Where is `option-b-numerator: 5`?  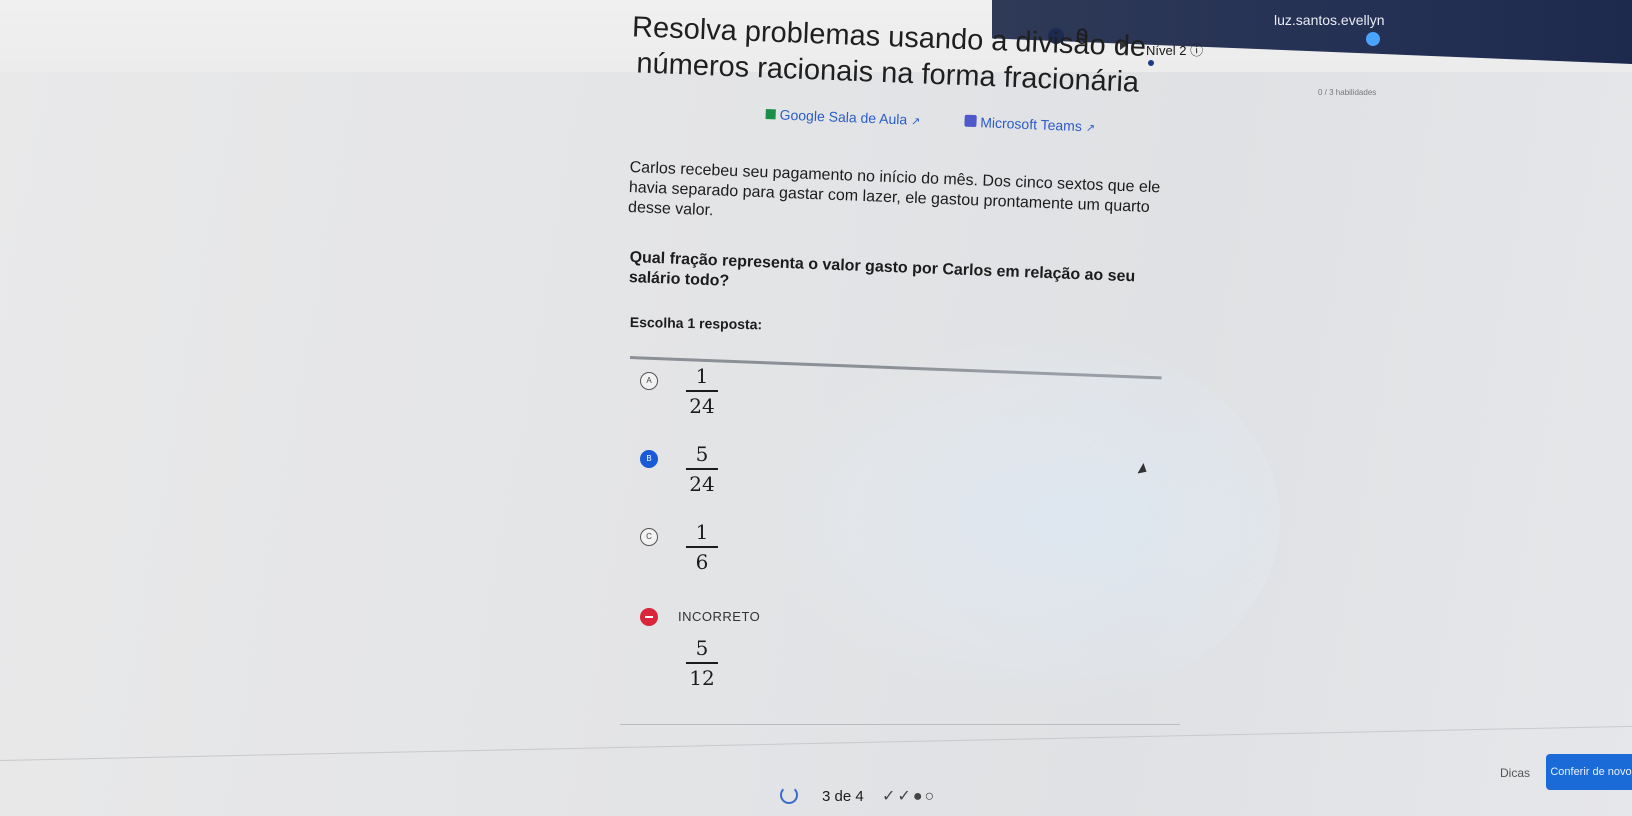 option-b-numerator: 5 is located at coordinates (702, 454).